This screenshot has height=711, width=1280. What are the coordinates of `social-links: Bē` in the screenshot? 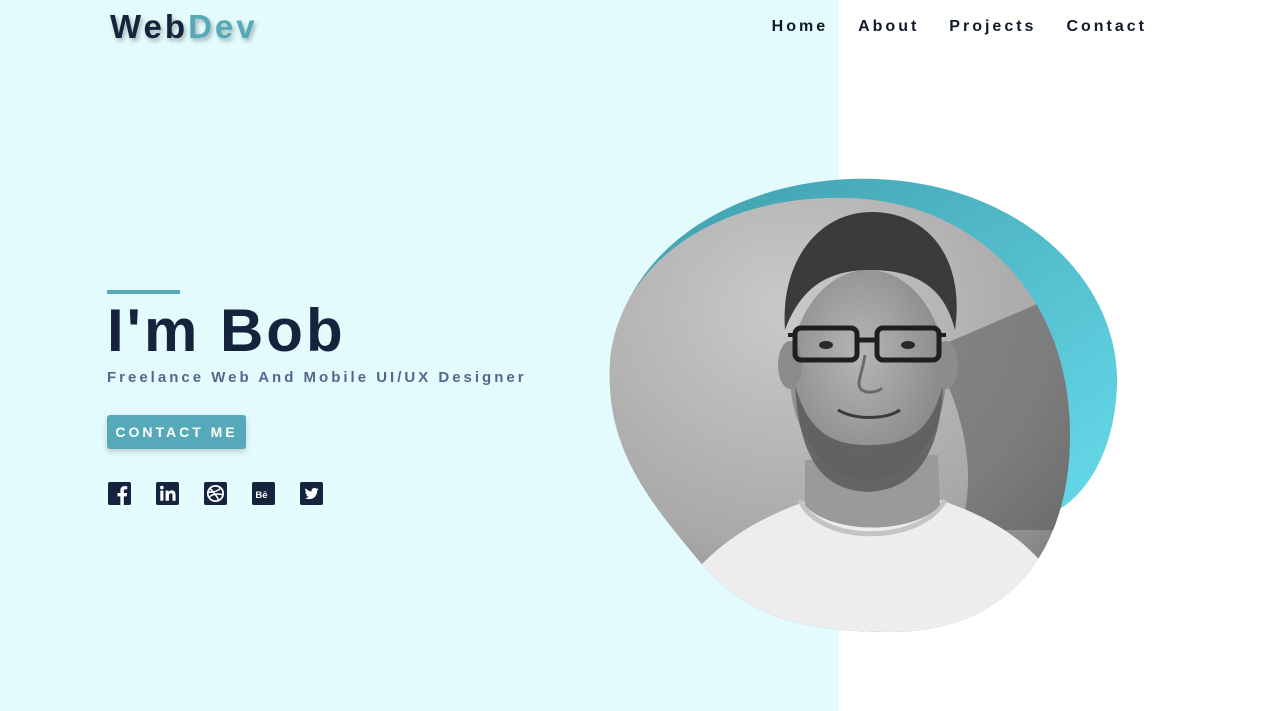 It's located at (215, 493).